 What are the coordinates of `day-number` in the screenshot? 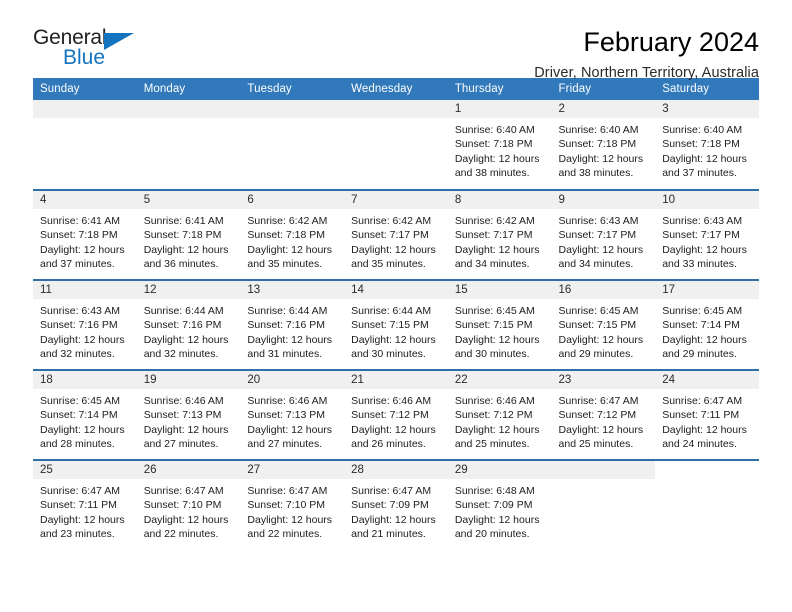 It's located at (707, 470).